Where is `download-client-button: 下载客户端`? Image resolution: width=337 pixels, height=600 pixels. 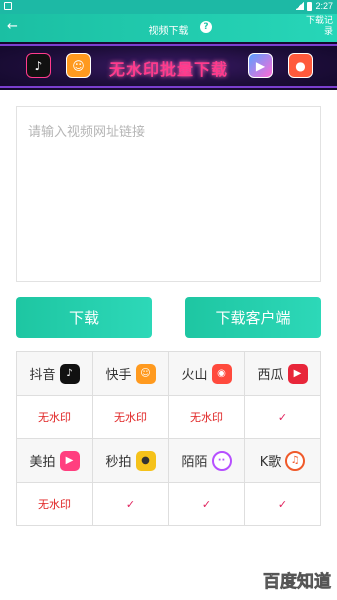
download-client-button: 下载客户端 is located at coordinates (253, 317).